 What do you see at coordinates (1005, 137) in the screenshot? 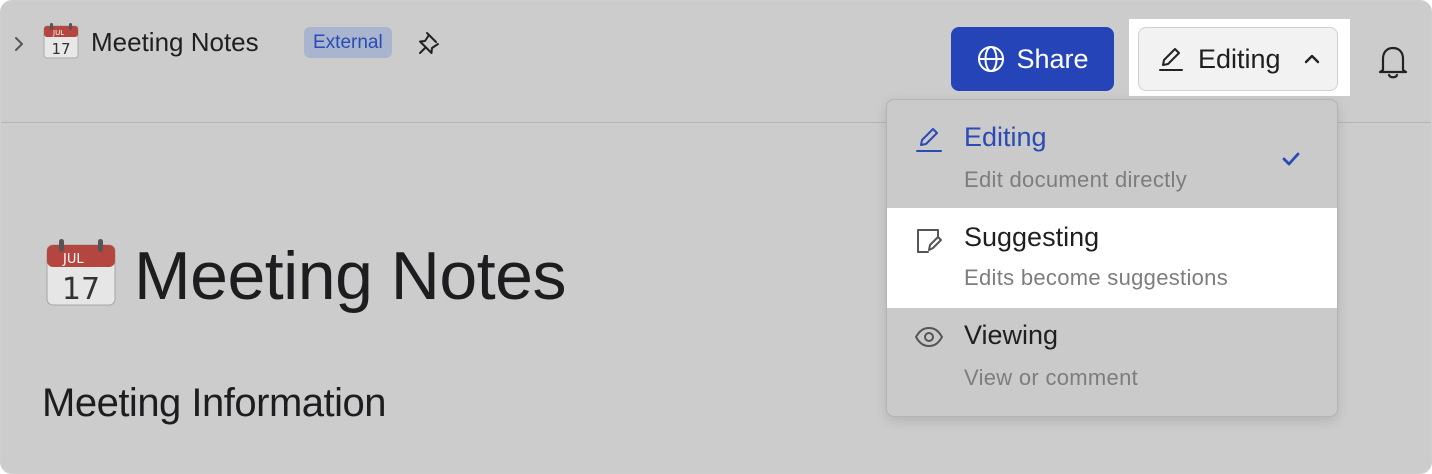
I see `menu-option-label: Editing` at bounding box center [1005, 137].